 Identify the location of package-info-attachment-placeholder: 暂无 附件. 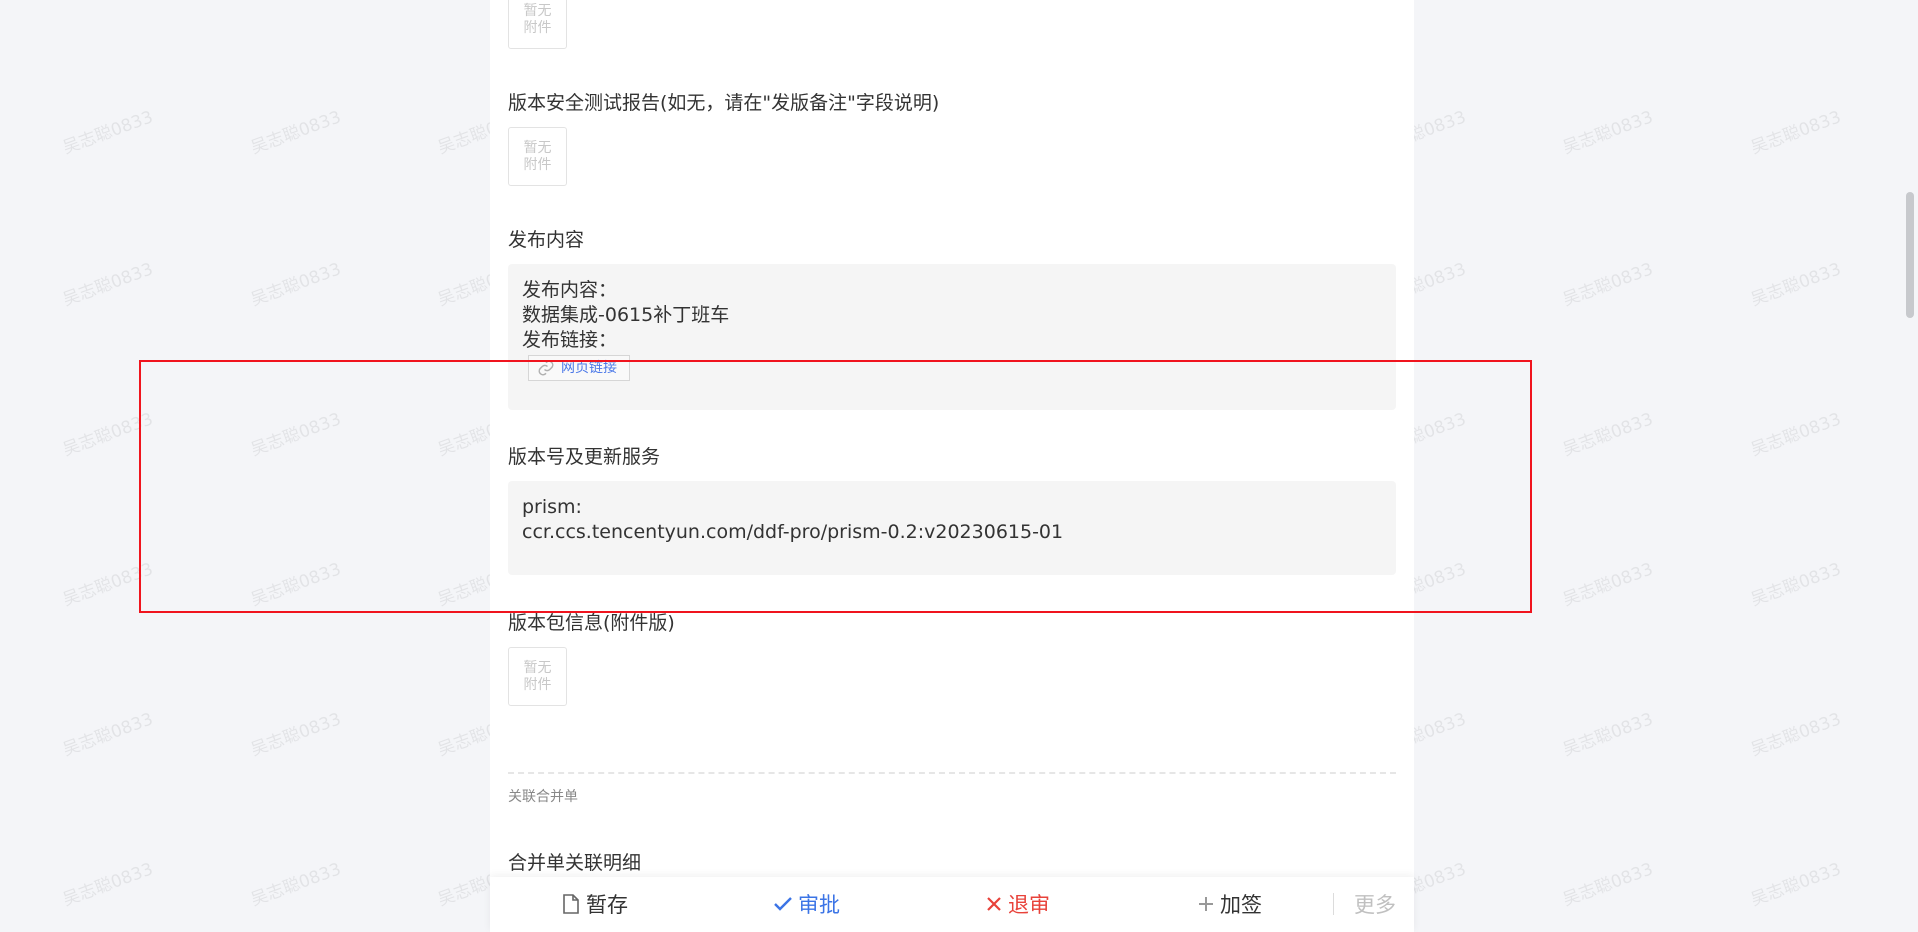
(537, 676).